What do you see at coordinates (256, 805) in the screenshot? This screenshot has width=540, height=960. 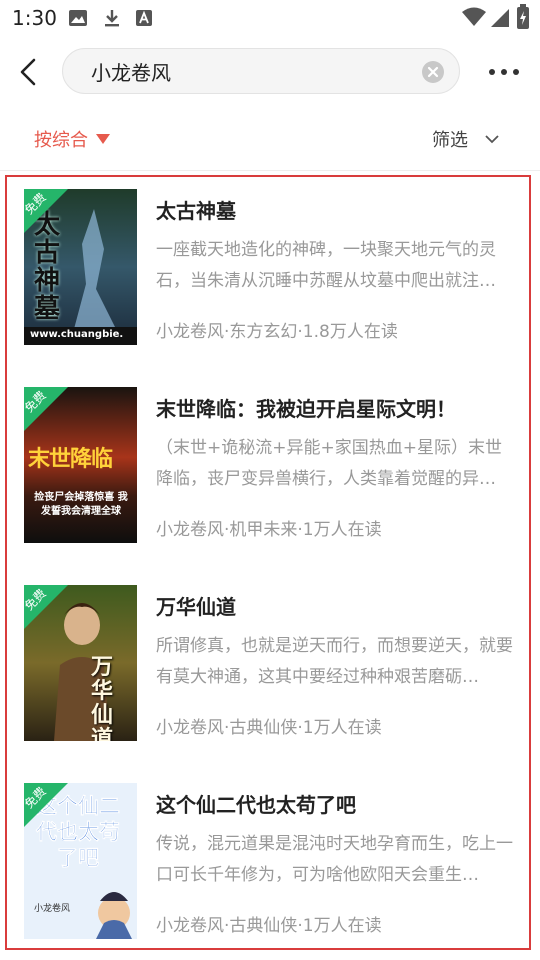 I see `book-title: 这个仙二代也太苟了吧` at bounding box center [256, 805].